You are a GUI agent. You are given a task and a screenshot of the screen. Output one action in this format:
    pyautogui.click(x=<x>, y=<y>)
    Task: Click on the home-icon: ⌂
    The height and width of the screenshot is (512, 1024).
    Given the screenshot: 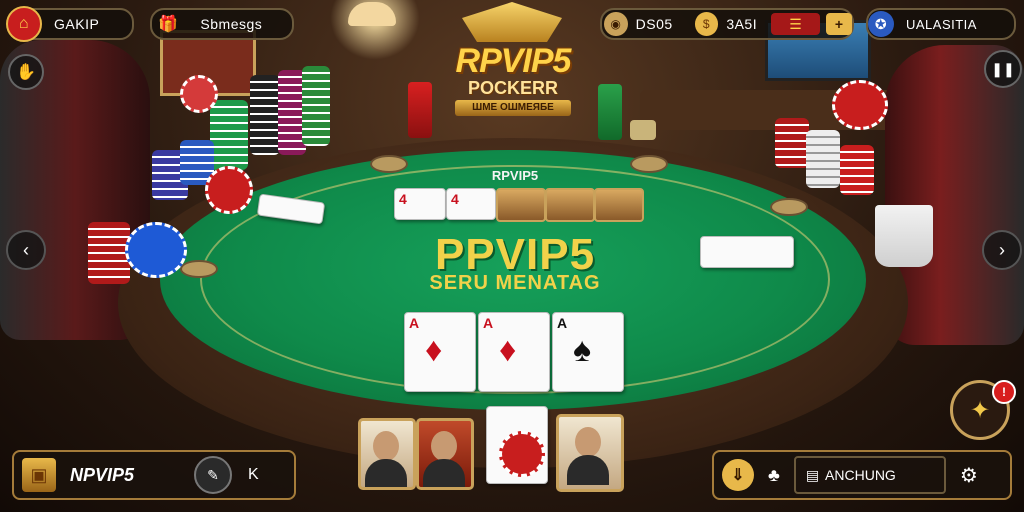 What is the action you would take?
    pyautogui.click(x=24, y=24)
    